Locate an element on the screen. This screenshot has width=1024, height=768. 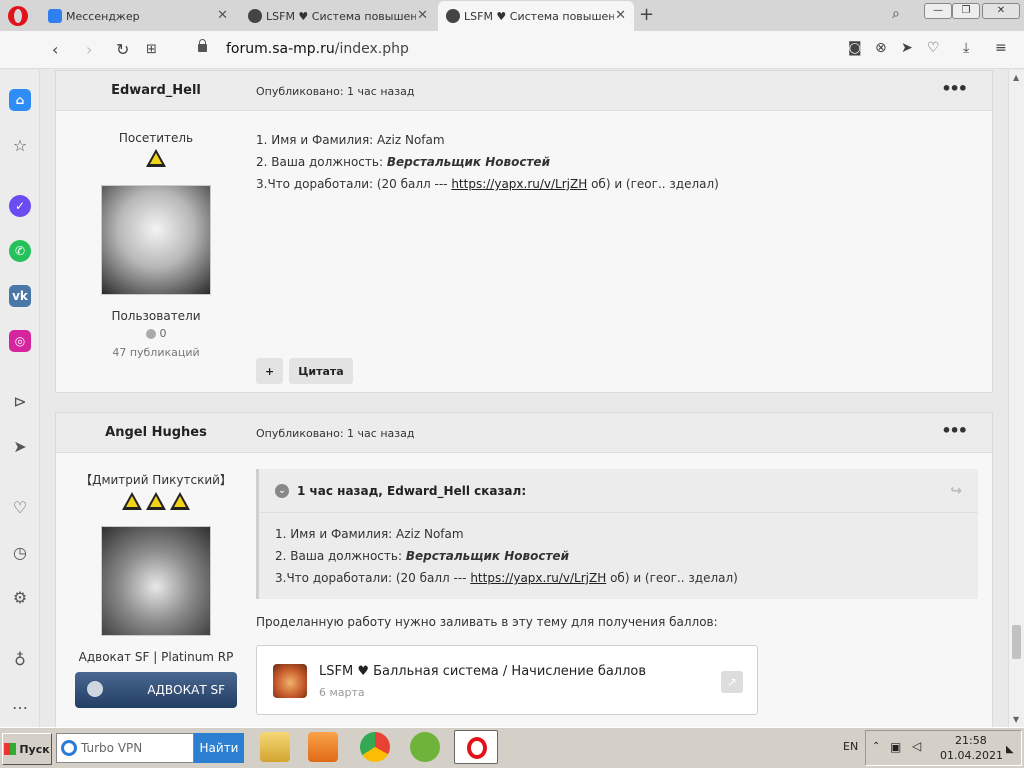
player-icon: ⊳ is located at coordinates (20, 401).